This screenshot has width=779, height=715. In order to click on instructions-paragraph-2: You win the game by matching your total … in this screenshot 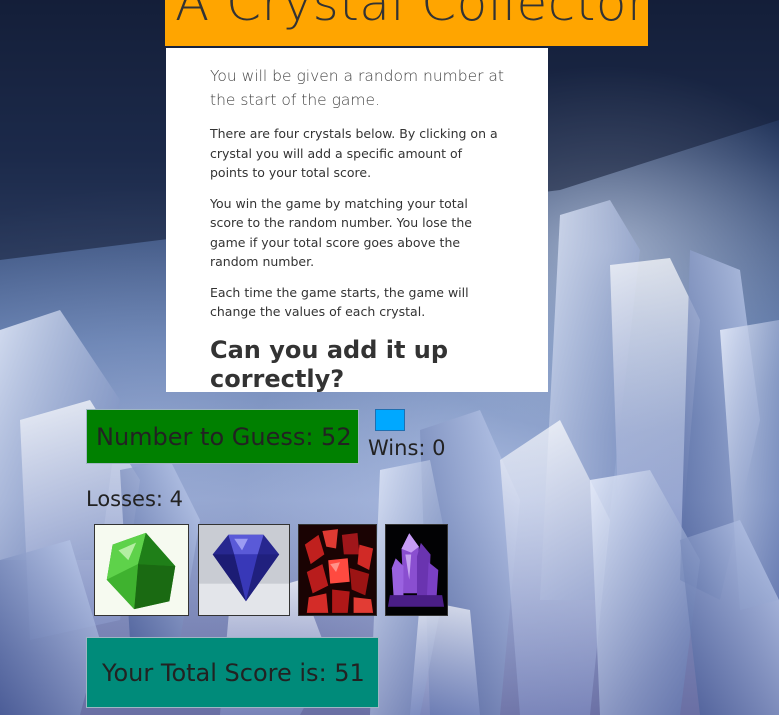, I will do `click(341, 232)`.